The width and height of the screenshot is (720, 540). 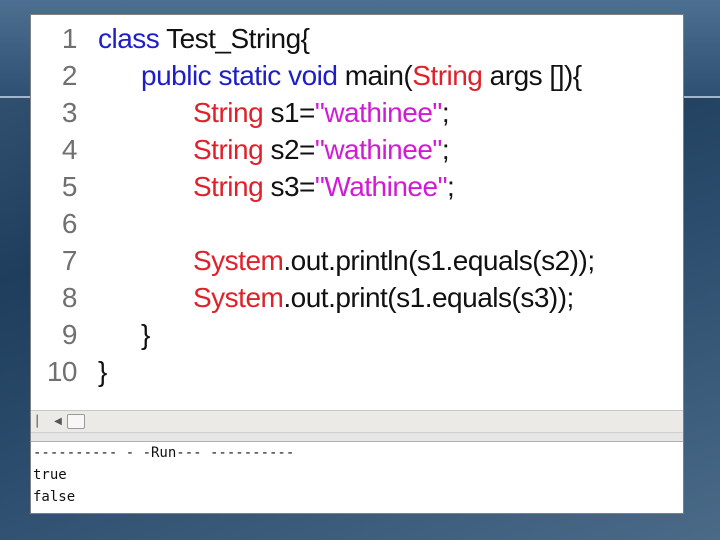 I want to click on code-line: 7 System.out.println(s1.equals(s2));, so click(x=357, y=260).